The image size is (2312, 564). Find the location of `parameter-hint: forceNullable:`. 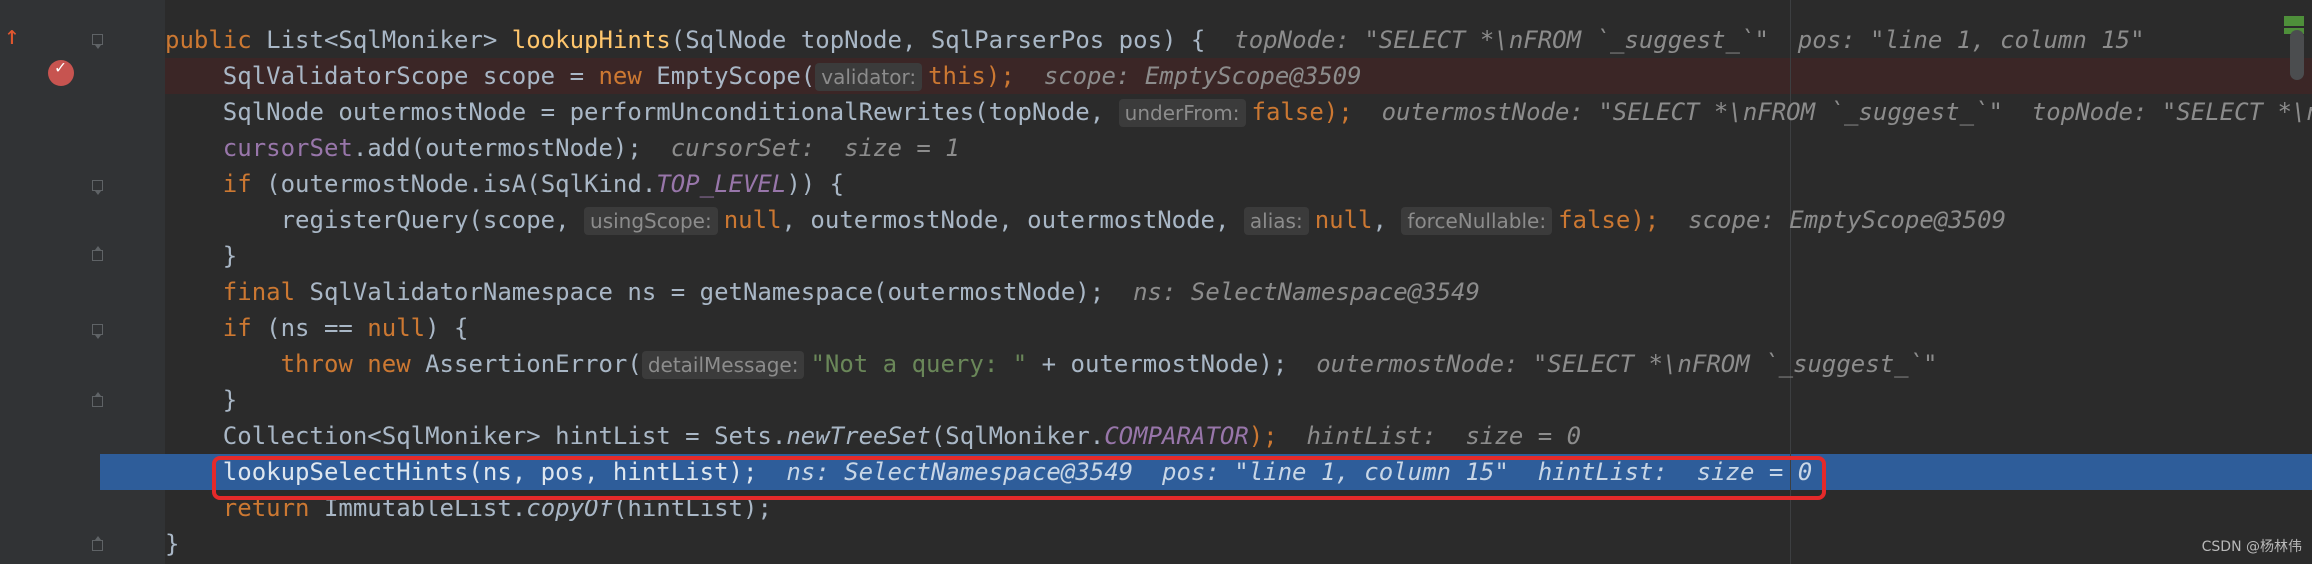

parameter-hint: forceNullable: is located at coordinates (1477, 221).